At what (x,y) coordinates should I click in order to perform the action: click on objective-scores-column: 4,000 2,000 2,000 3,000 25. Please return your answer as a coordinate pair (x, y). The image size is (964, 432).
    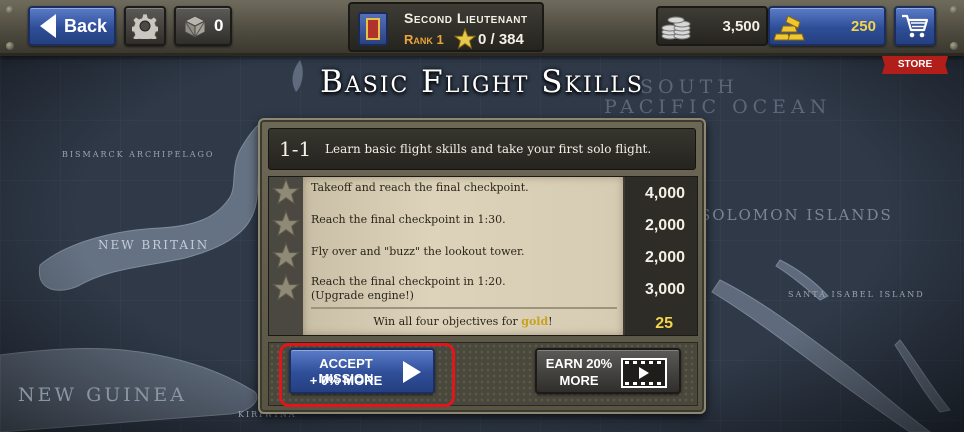
    Looking at the image, I should click on (661, 256).